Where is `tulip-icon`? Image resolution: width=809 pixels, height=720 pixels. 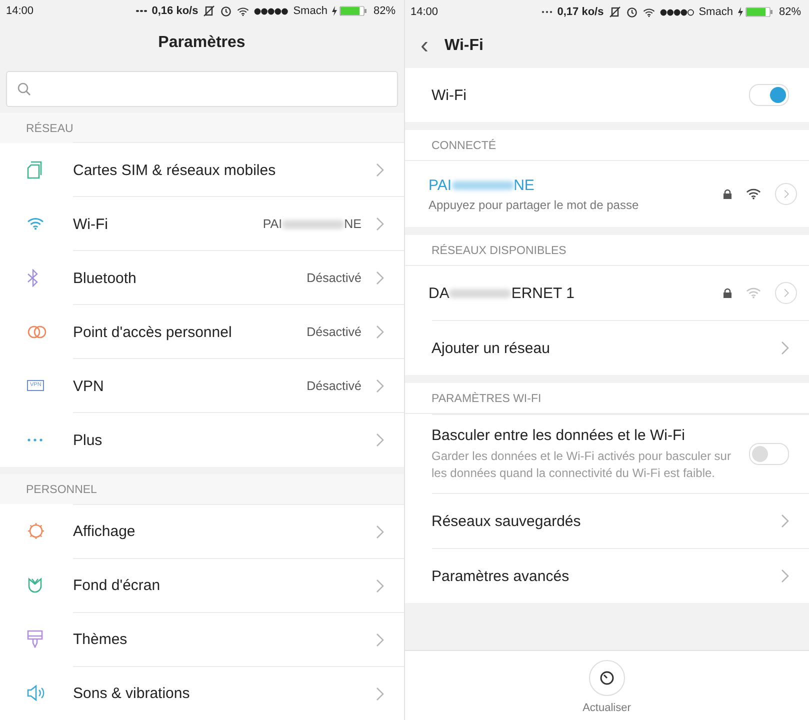
tulip-icon is located at coordinates (35, 585).